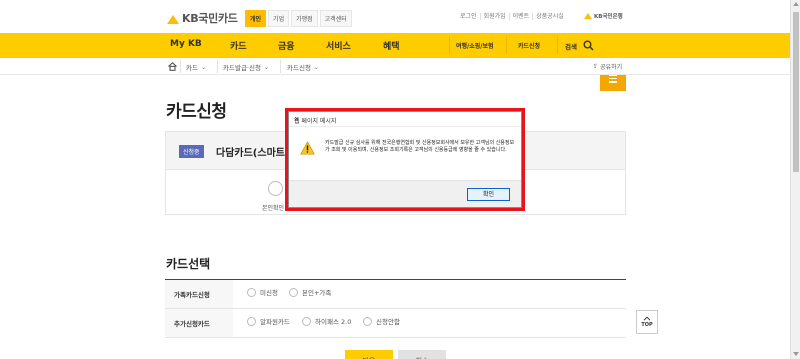 Image resolution: width=800 pixels, height=359 pixels. What do you see at coordinates (395, 66) in the screenshot?
I see `breadcrumb: 카드 ⌄ 카드발급·신청 ⌄ 카드신청 ⌄ ⇪ 공유하기` at bounding box center [395, 66].